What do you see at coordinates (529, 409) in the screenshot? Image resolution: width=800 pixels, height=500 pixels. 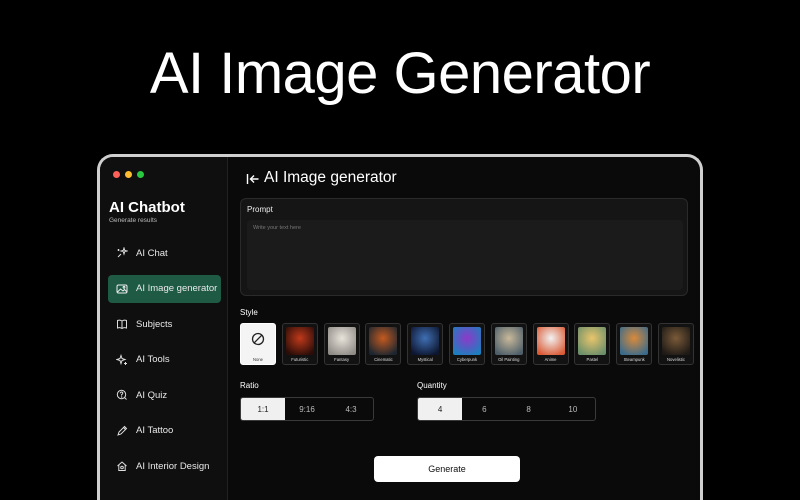 I see `quantity-option-8: 8` at bounding box center [529, 409].